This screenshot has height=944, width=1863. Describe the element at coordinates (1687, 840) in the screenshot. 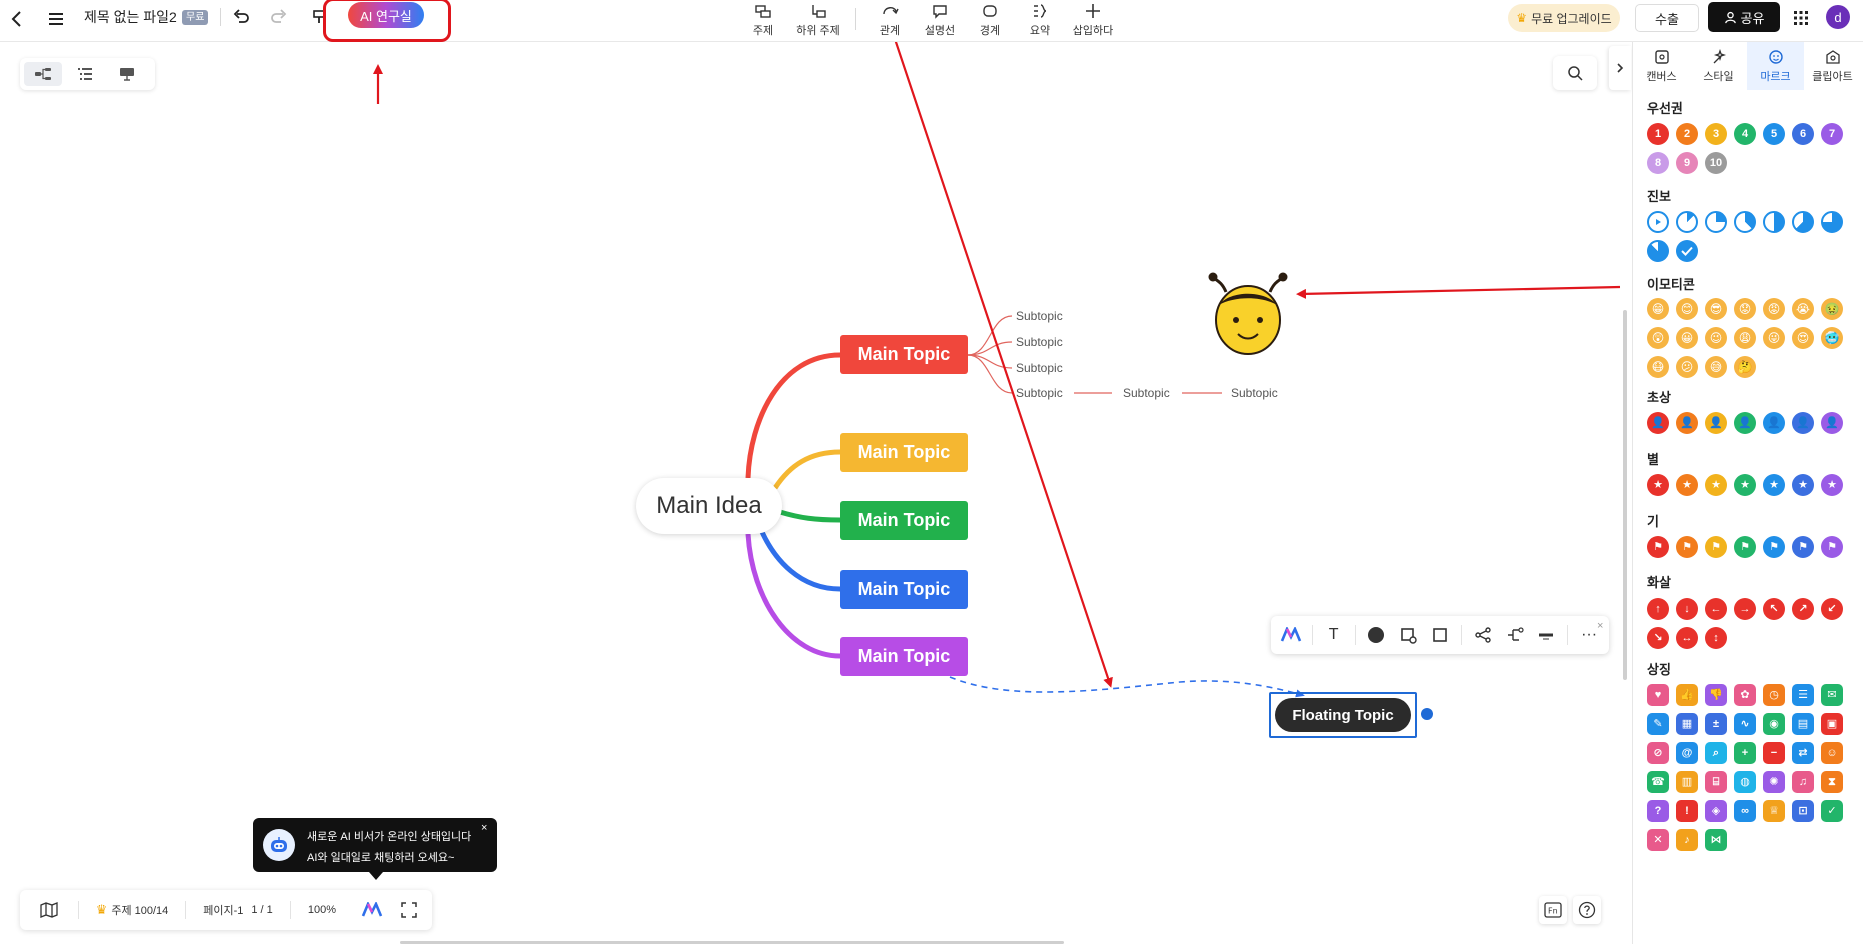

I see `bell-icon: ♪` at that location.